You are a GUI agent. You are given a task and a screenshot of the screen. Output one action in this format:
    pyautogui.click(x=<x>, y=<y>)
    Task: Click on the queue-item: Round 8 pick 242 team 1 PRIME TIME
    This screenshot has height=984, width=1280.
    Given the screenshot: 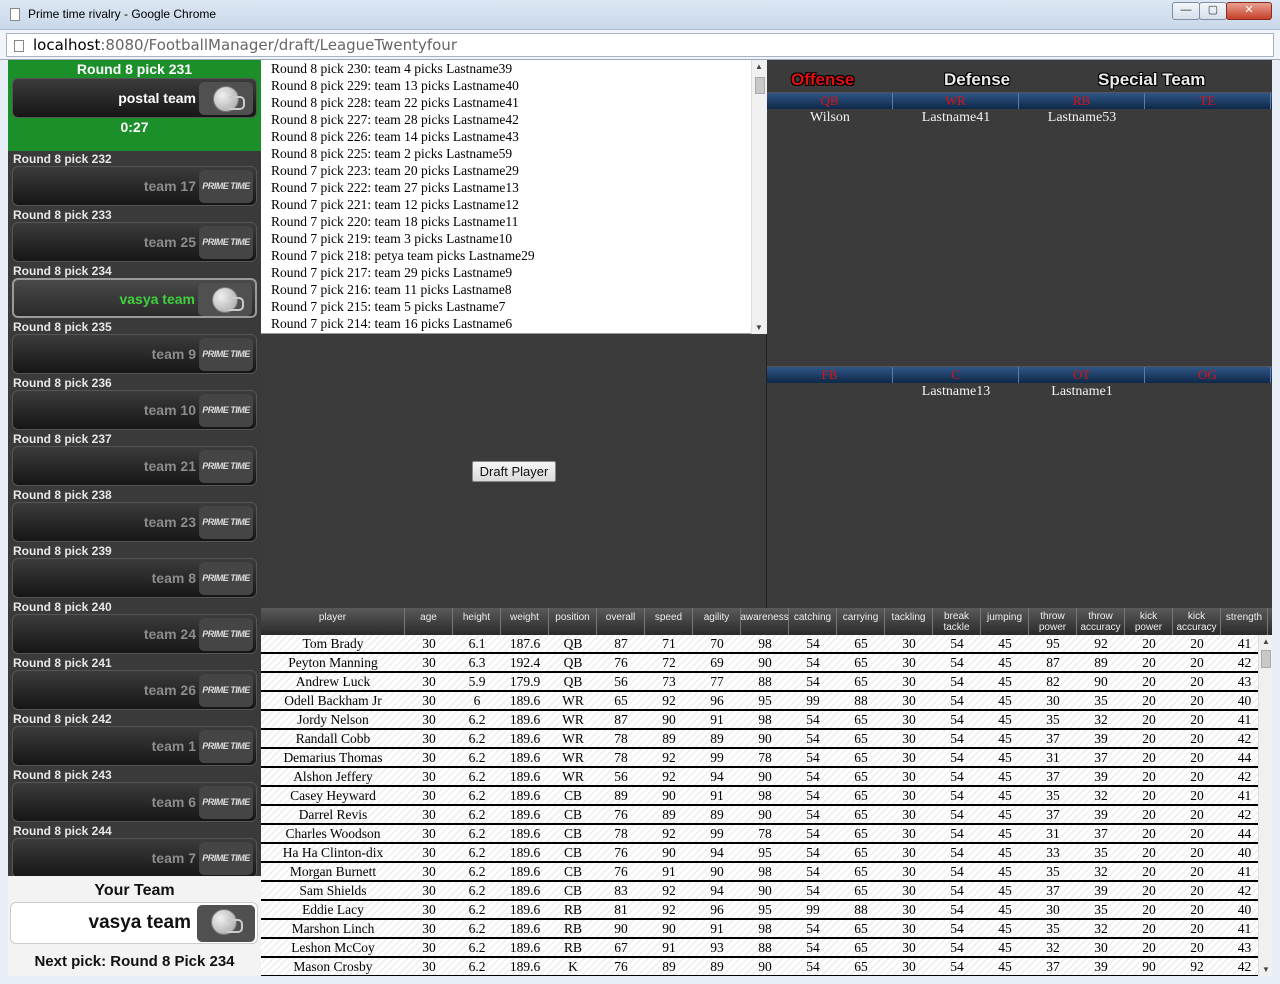 What is the action you would take?
    pyautogui.click(x=134, y=739)
    